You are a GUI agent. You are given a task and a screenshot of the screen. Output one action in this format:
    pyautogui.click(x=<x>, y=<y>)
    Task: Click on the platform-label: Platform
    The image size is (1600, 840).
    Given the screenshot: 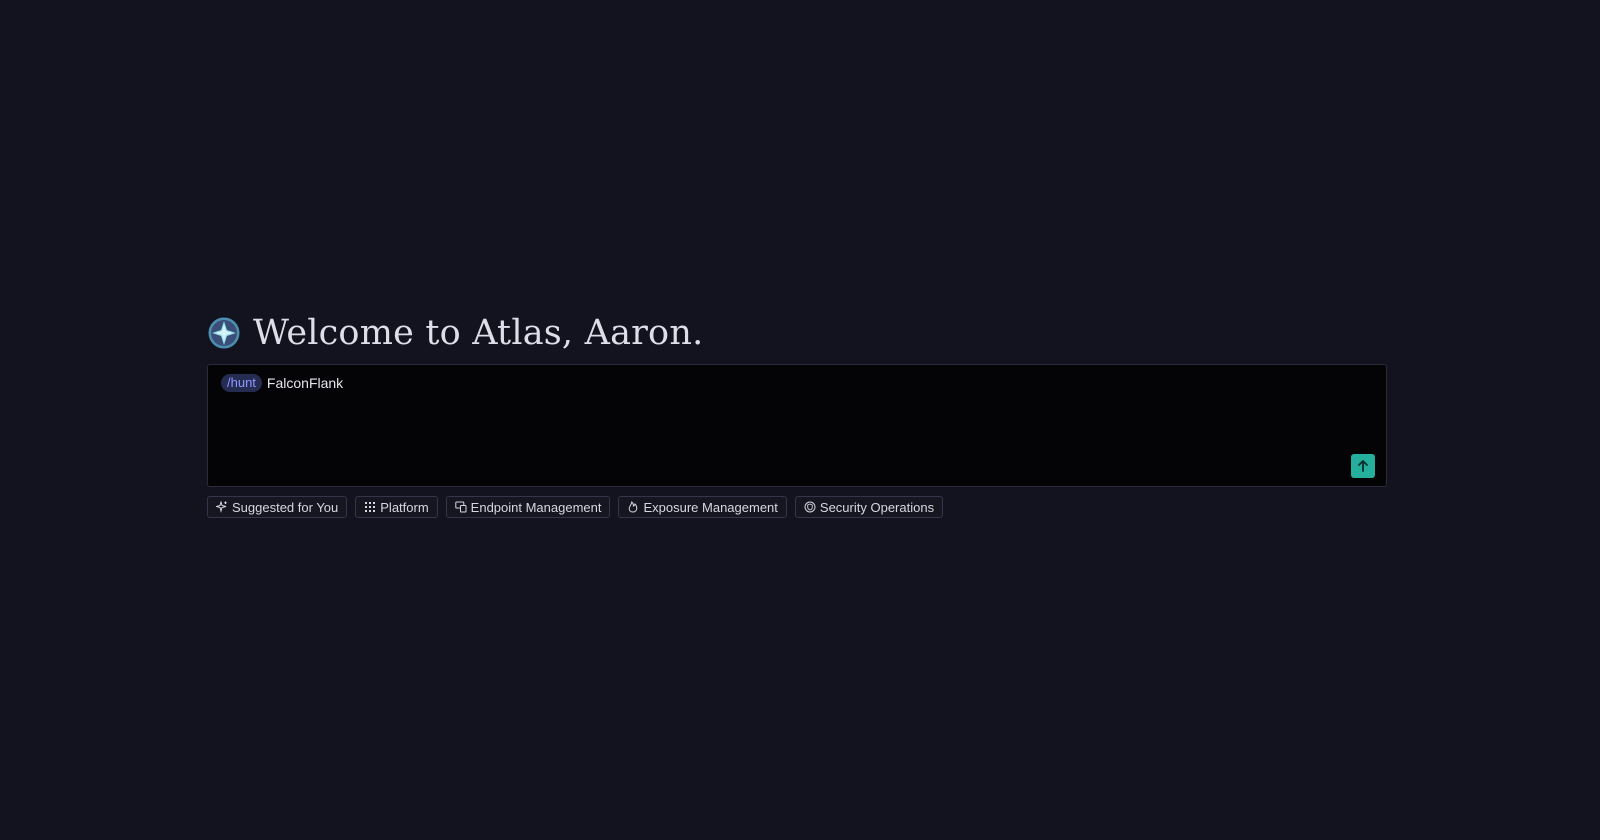 What is the action you would take?
    pyautogui.click(x=404, y=507)
    